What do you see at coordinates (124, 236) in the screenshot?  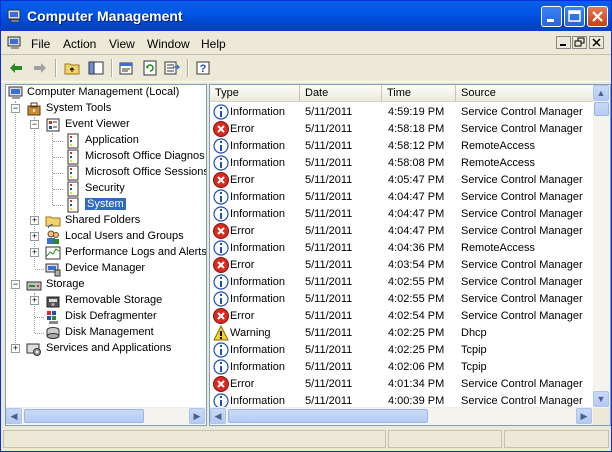 I see `tree-label: Local Users and Groups` at bounding box center [124, 236].